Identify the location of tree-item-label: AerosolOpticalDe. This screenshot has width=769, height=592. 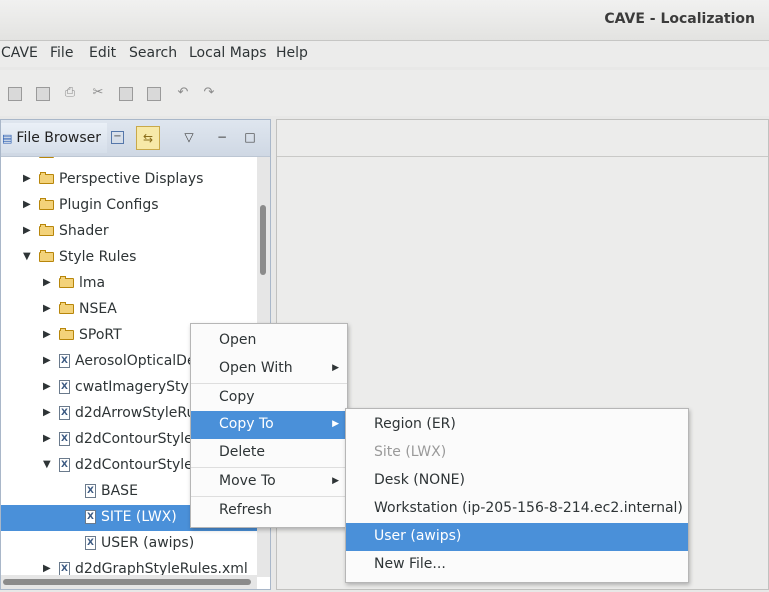
(135, 361).